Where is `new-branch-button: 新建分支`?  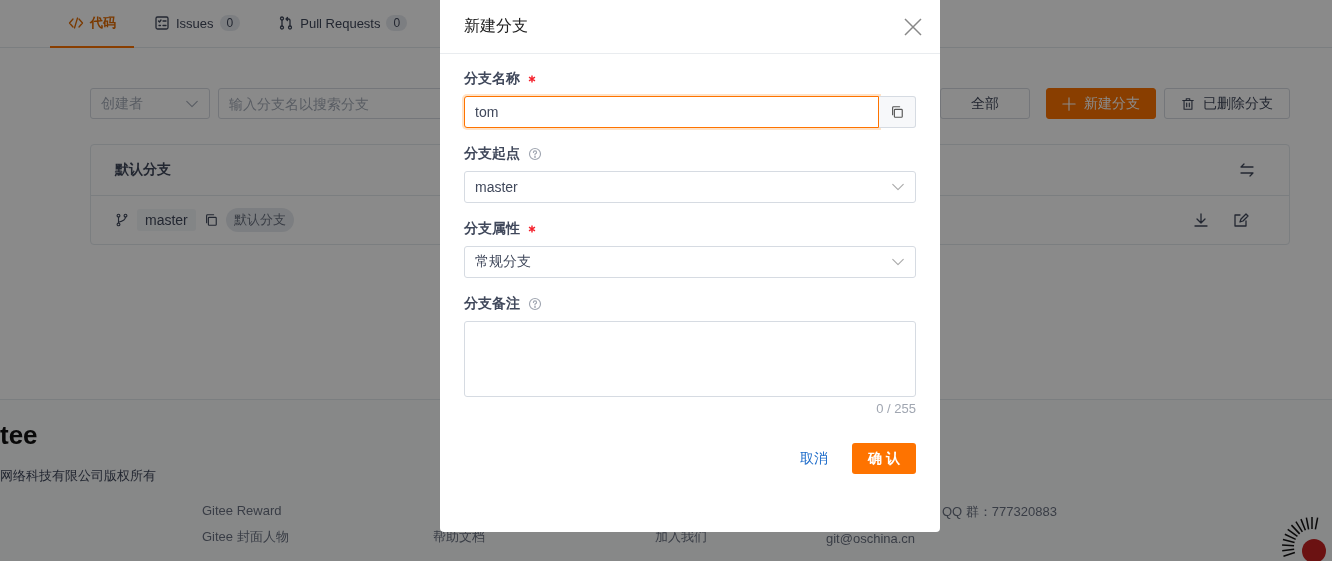 new-branch-button: 新建分支 is located at coordinates (1101, 103).